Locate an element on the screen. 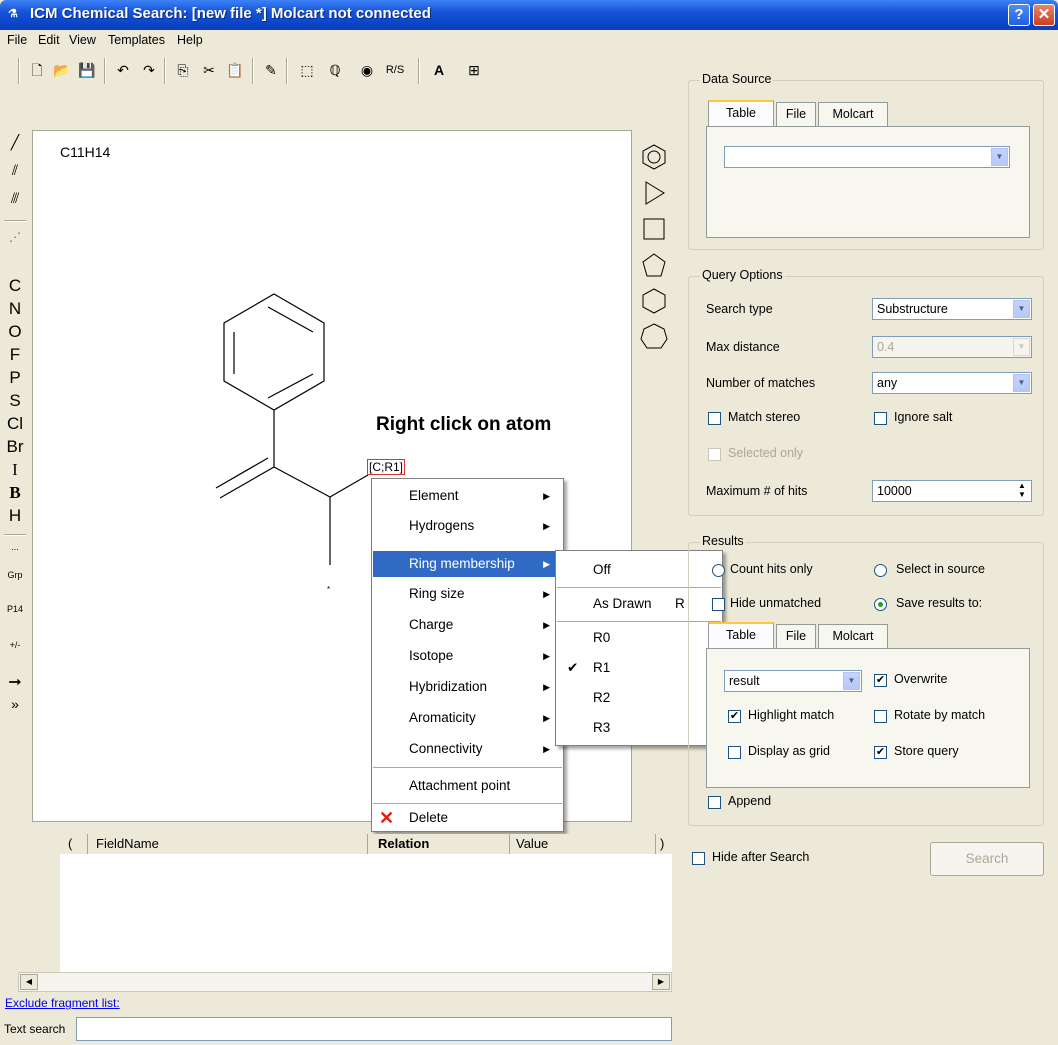  col-fieldname: FieldName is located at coordinates (228, 844).